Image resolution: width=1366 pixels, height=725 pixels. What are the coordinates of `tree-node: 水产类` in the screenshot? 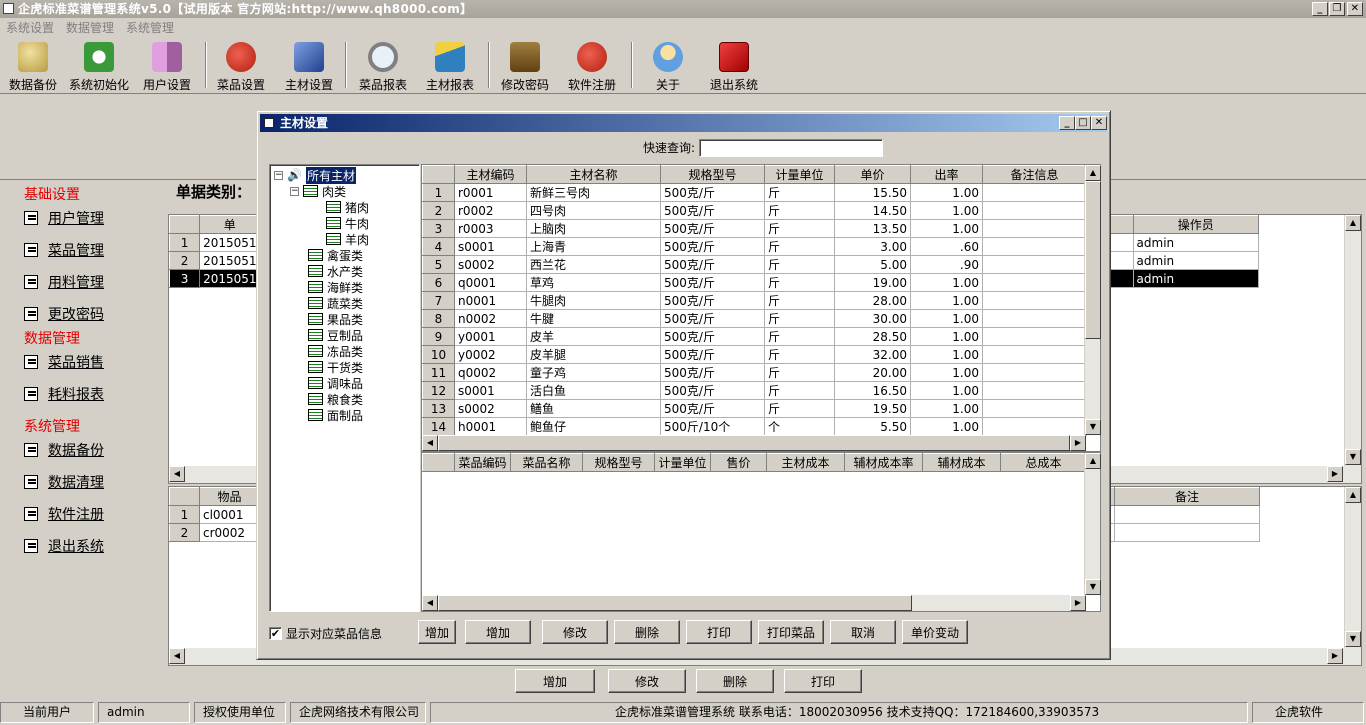 It's located at (335, 271).